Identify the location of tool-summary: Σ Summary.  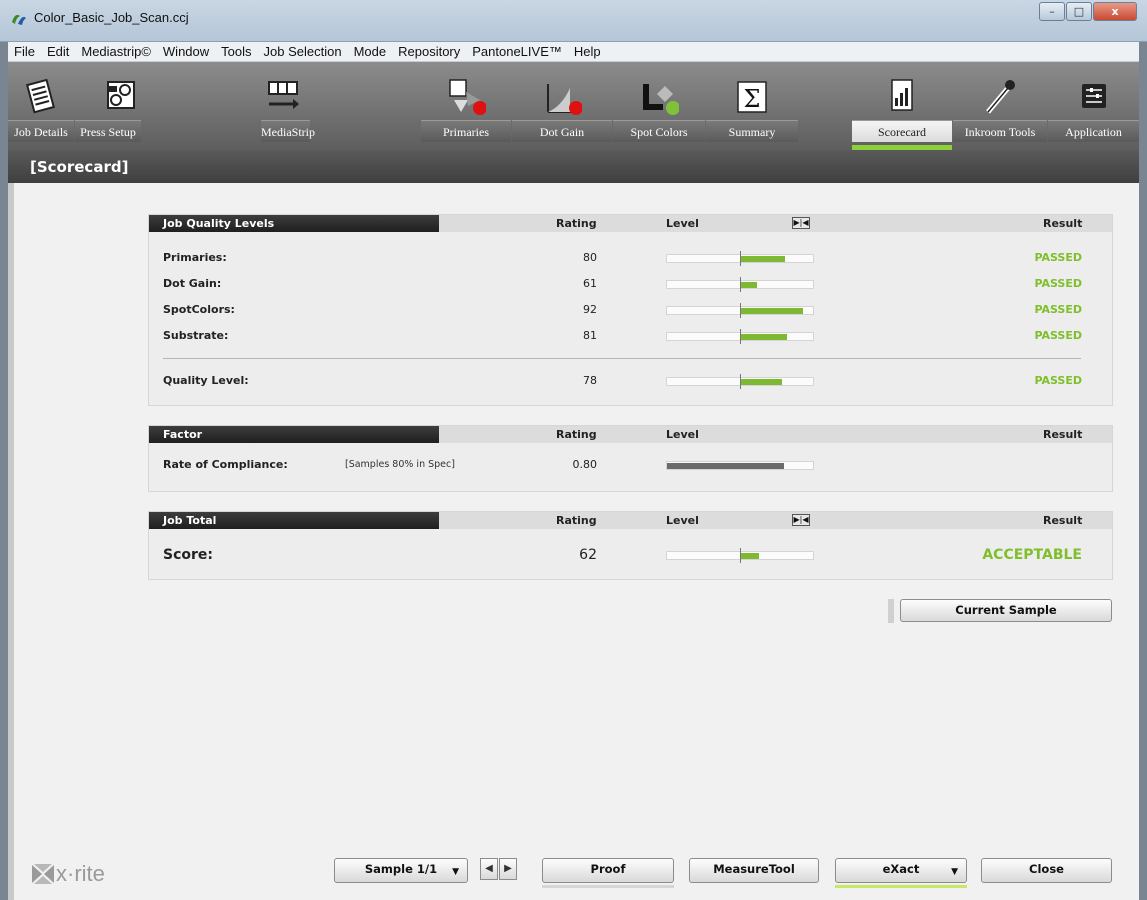
(752, 106).